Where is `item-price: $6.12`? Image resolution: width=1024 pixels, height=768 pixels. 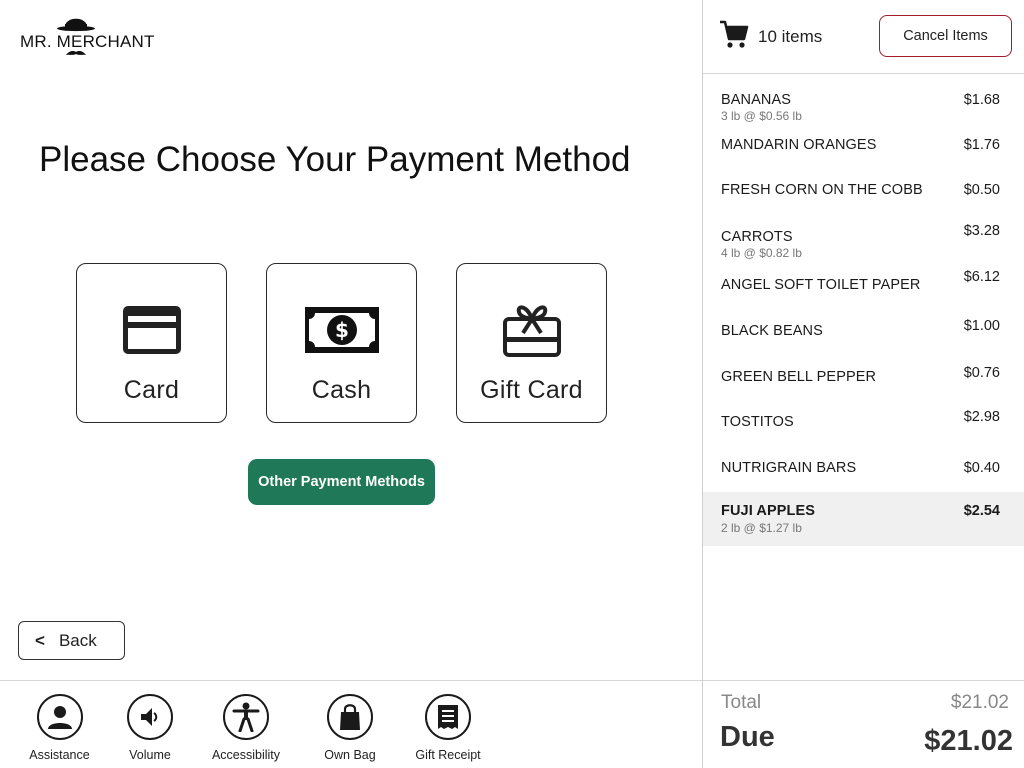 item-price: $6.12 is located at coordinates (981, 277).